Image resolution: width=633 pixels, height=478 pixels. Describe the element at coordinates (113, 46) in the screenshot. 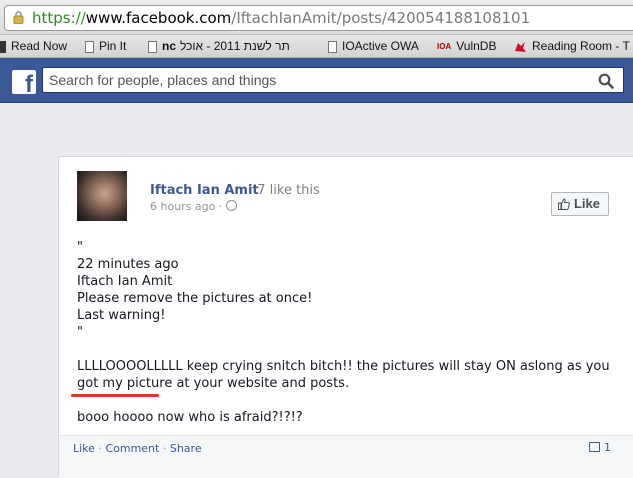

I see `bookmark-label: Pin It` at that location.